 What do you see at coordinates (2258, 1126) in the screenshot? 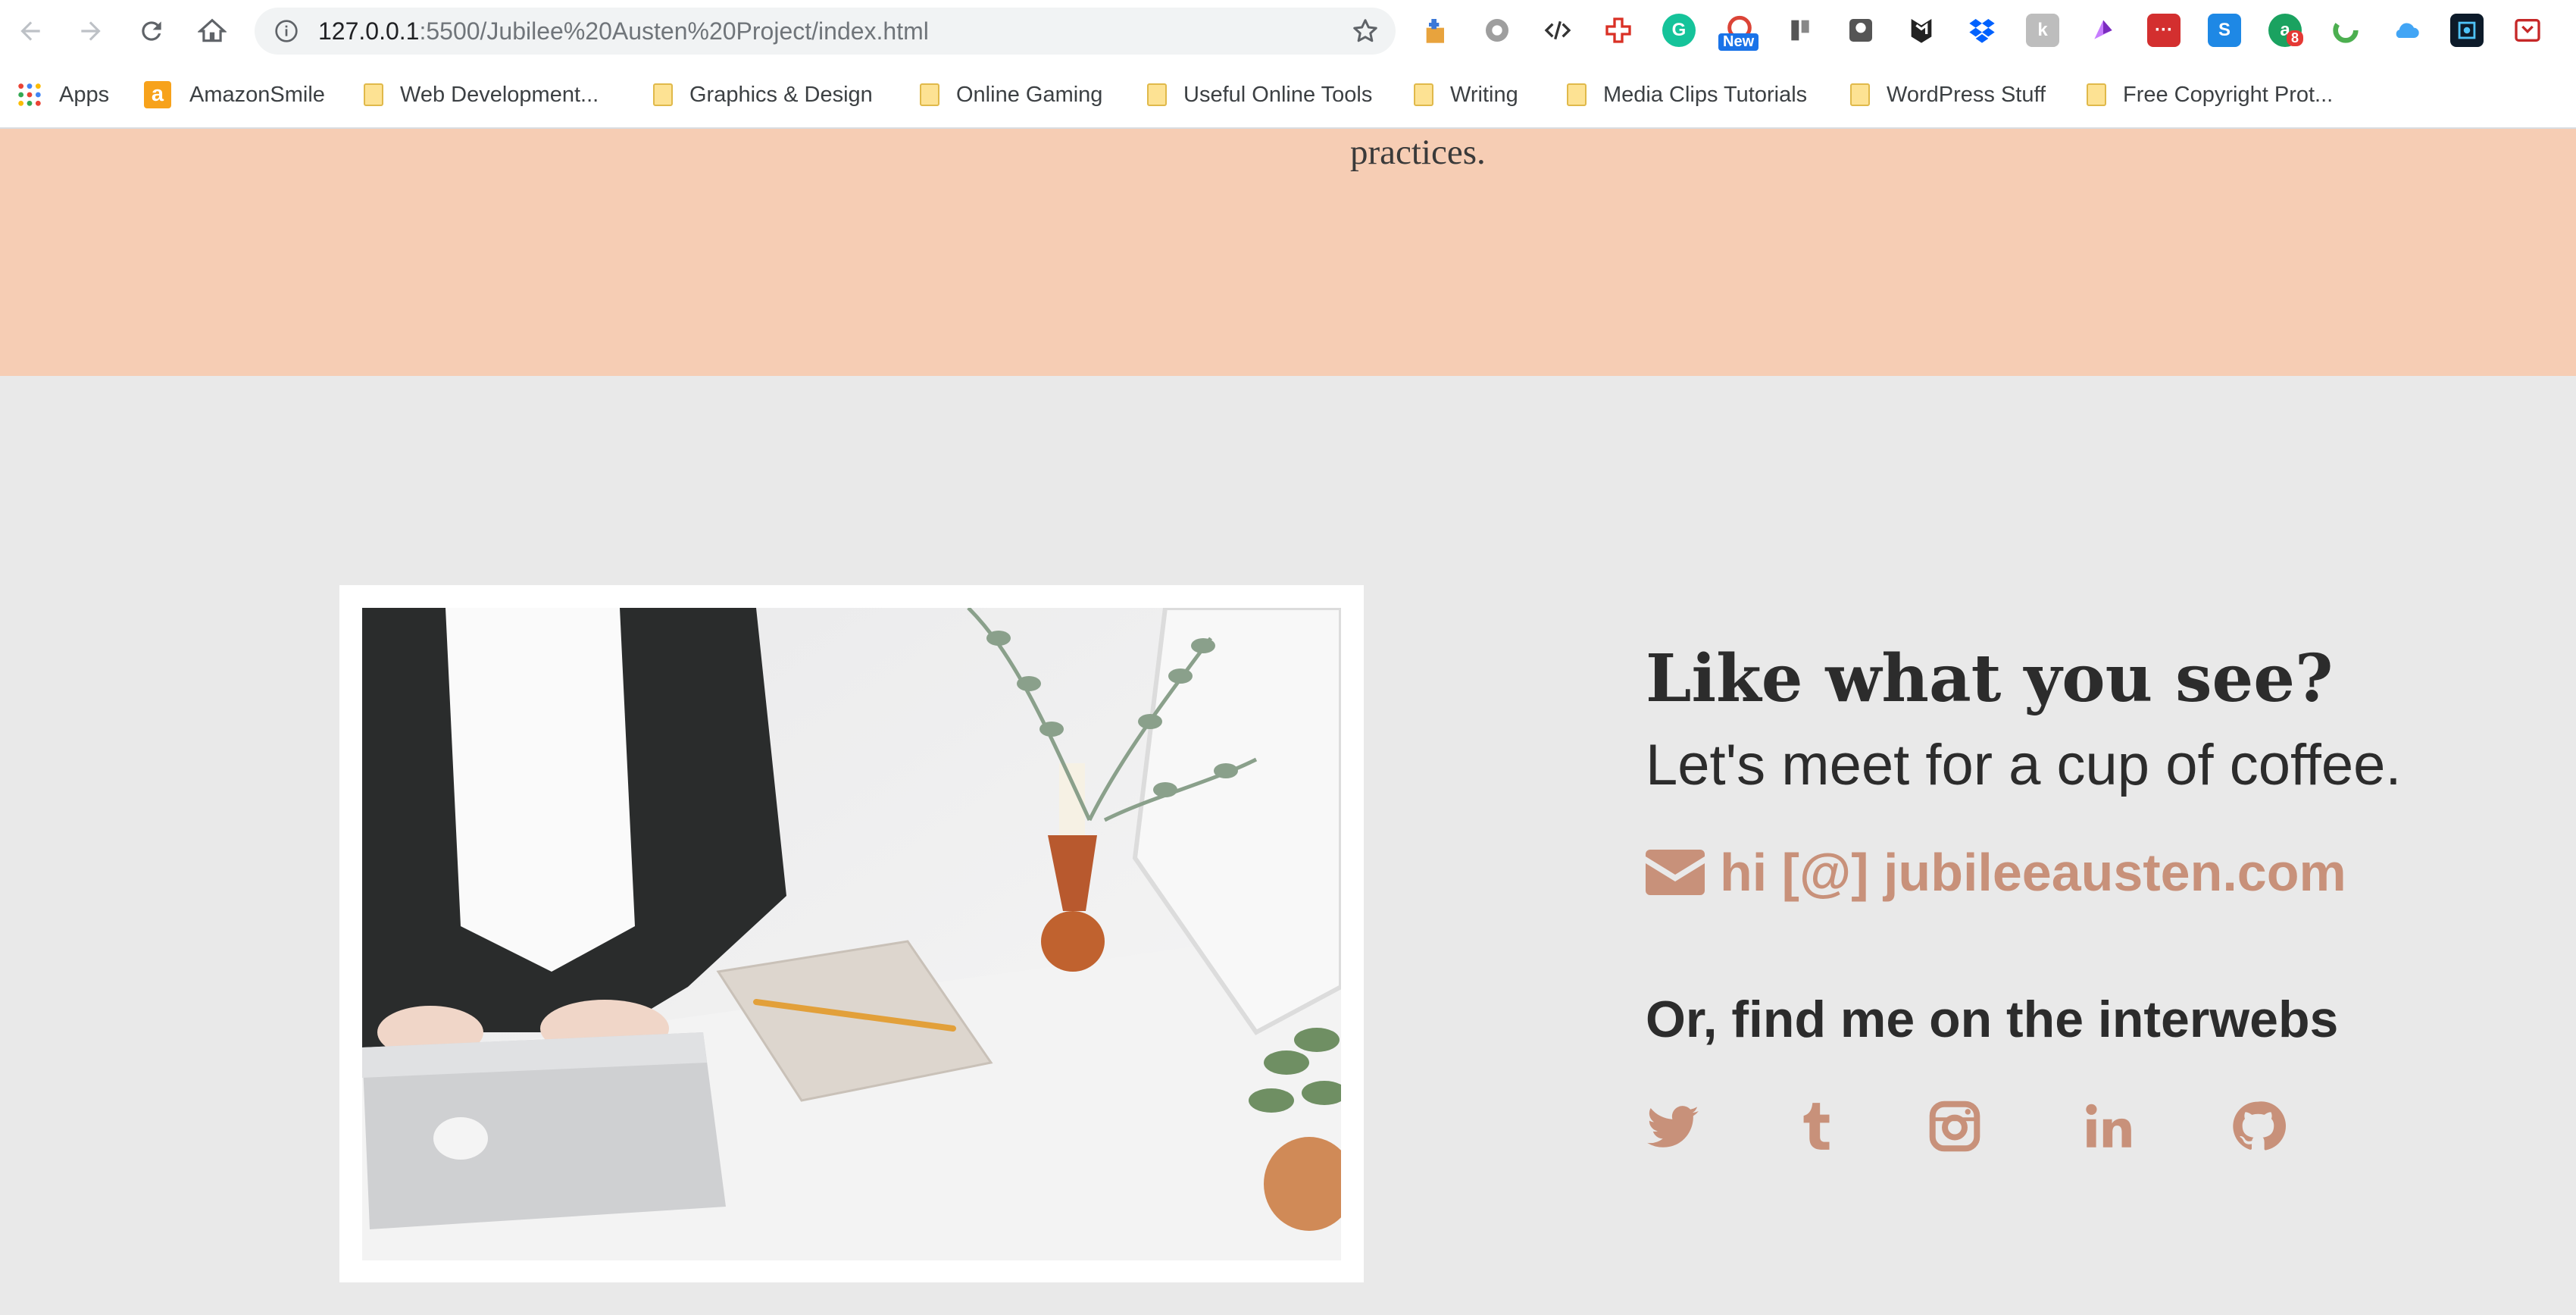
I see `github-icon` at bounding box center [2258, 1126].